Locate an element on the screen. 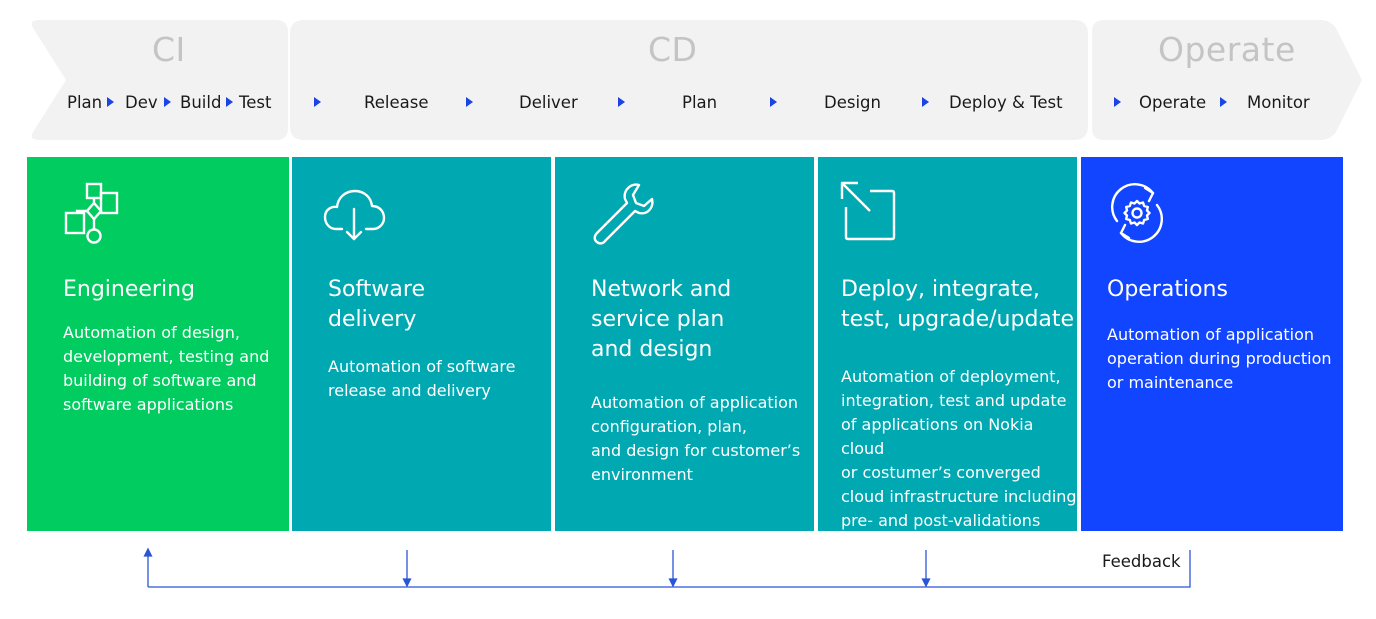 Image resolution: width=1376 pixels, height=619 pixels. feedback-loop is located at coordinates (667, 567).